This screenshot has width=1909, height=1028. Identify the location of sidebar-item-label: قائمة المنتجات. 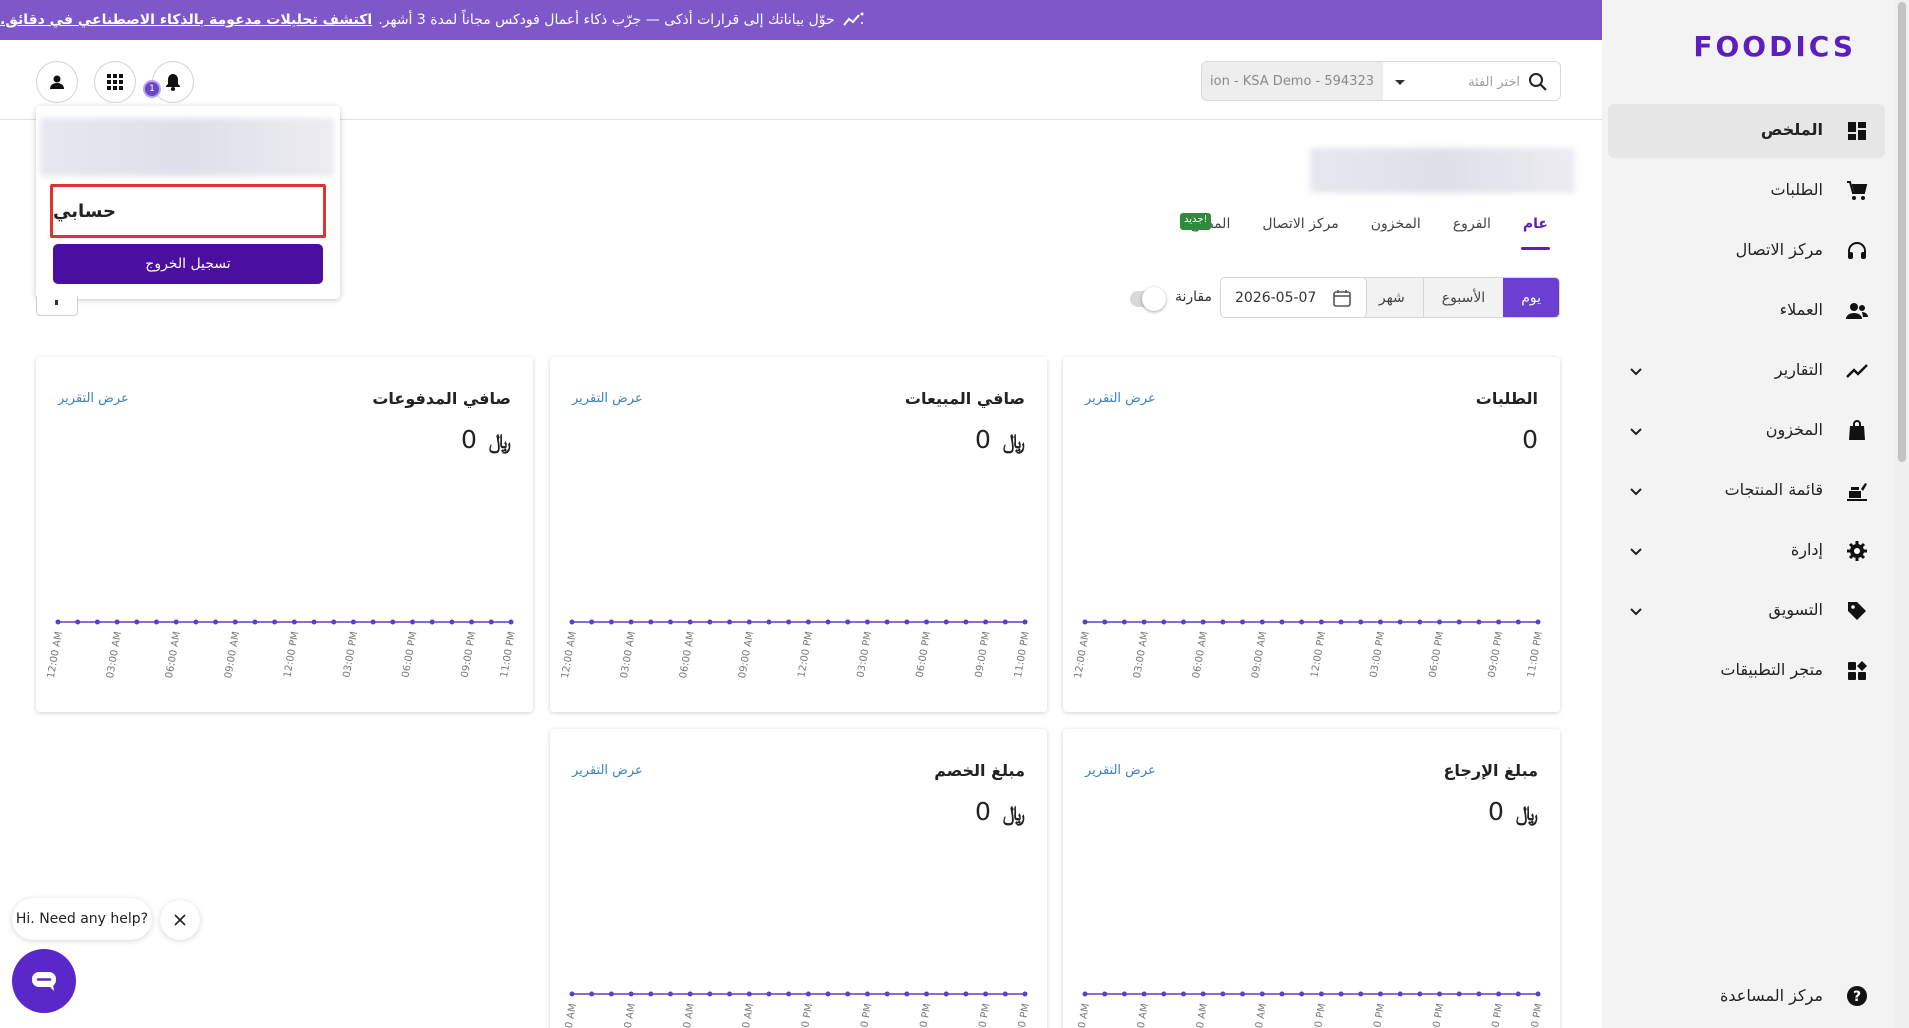
(1773, 489).